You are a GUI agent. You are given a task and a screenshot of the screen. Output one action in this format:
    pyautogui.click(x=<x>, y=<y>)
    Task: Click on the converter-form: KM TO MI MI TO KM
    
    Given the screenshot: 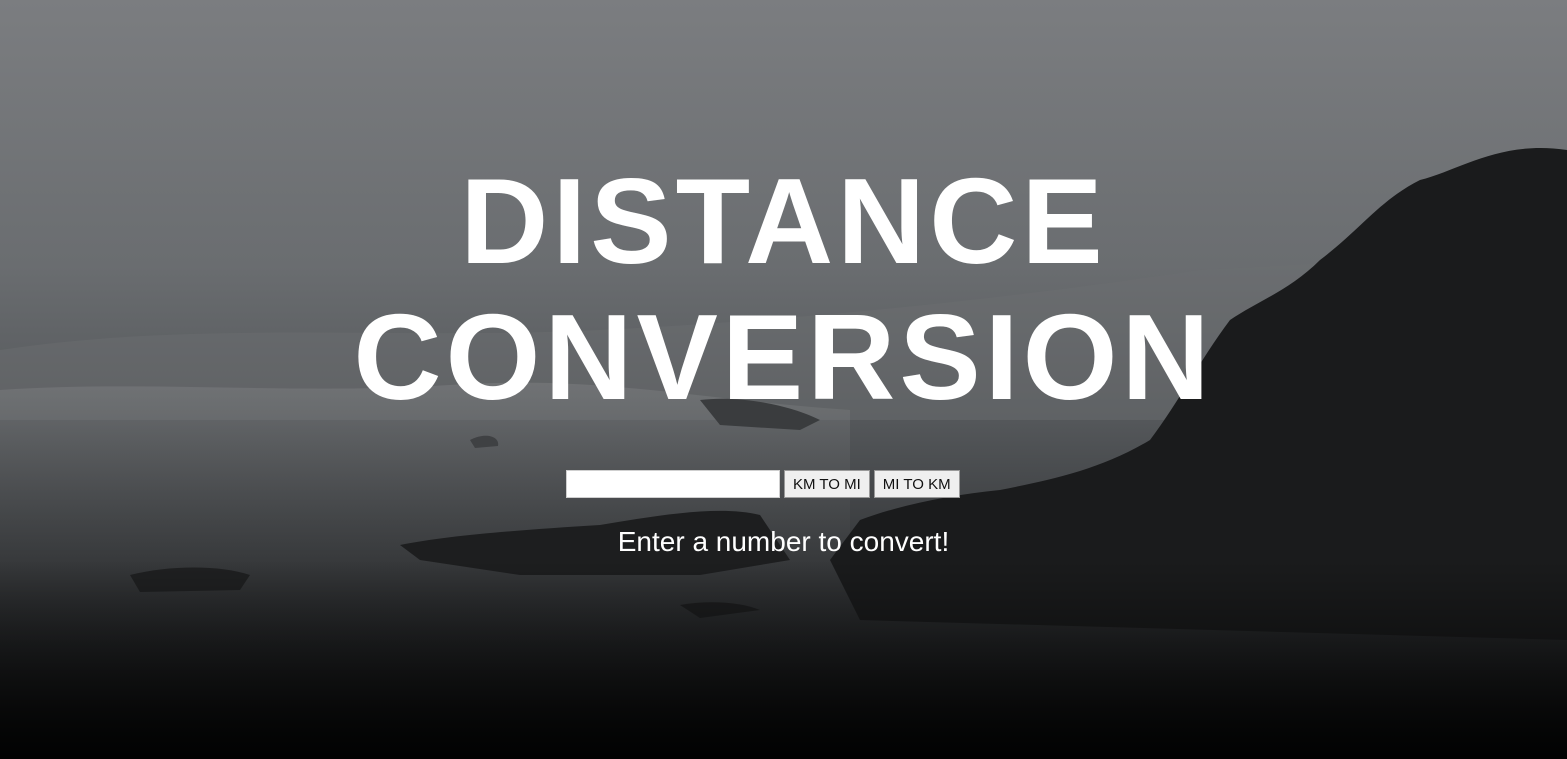 What is the action you would take?
    pyautogui.click(x=765, y=484)
    